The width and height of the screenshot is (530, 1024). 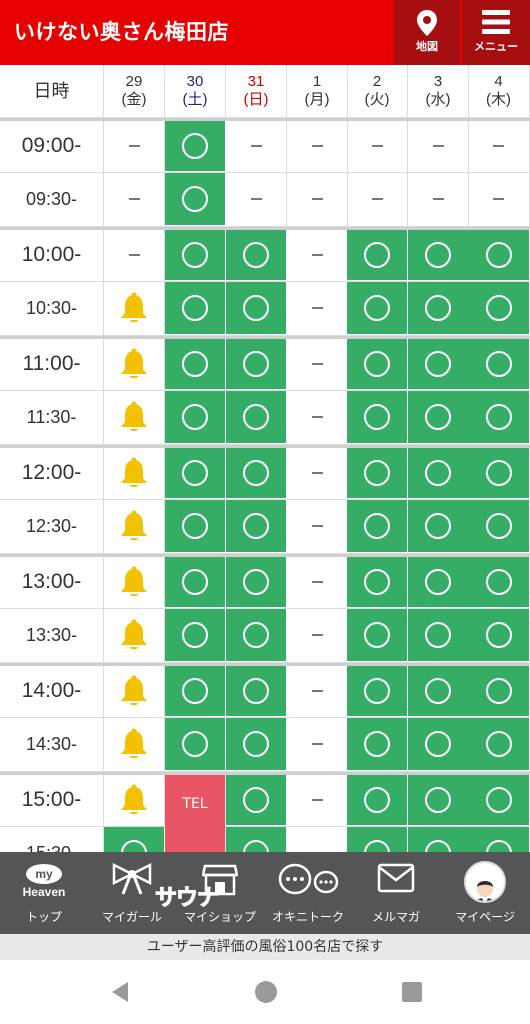 I want to click on day-header-4: 4 (木), so click(x=499, y=91).